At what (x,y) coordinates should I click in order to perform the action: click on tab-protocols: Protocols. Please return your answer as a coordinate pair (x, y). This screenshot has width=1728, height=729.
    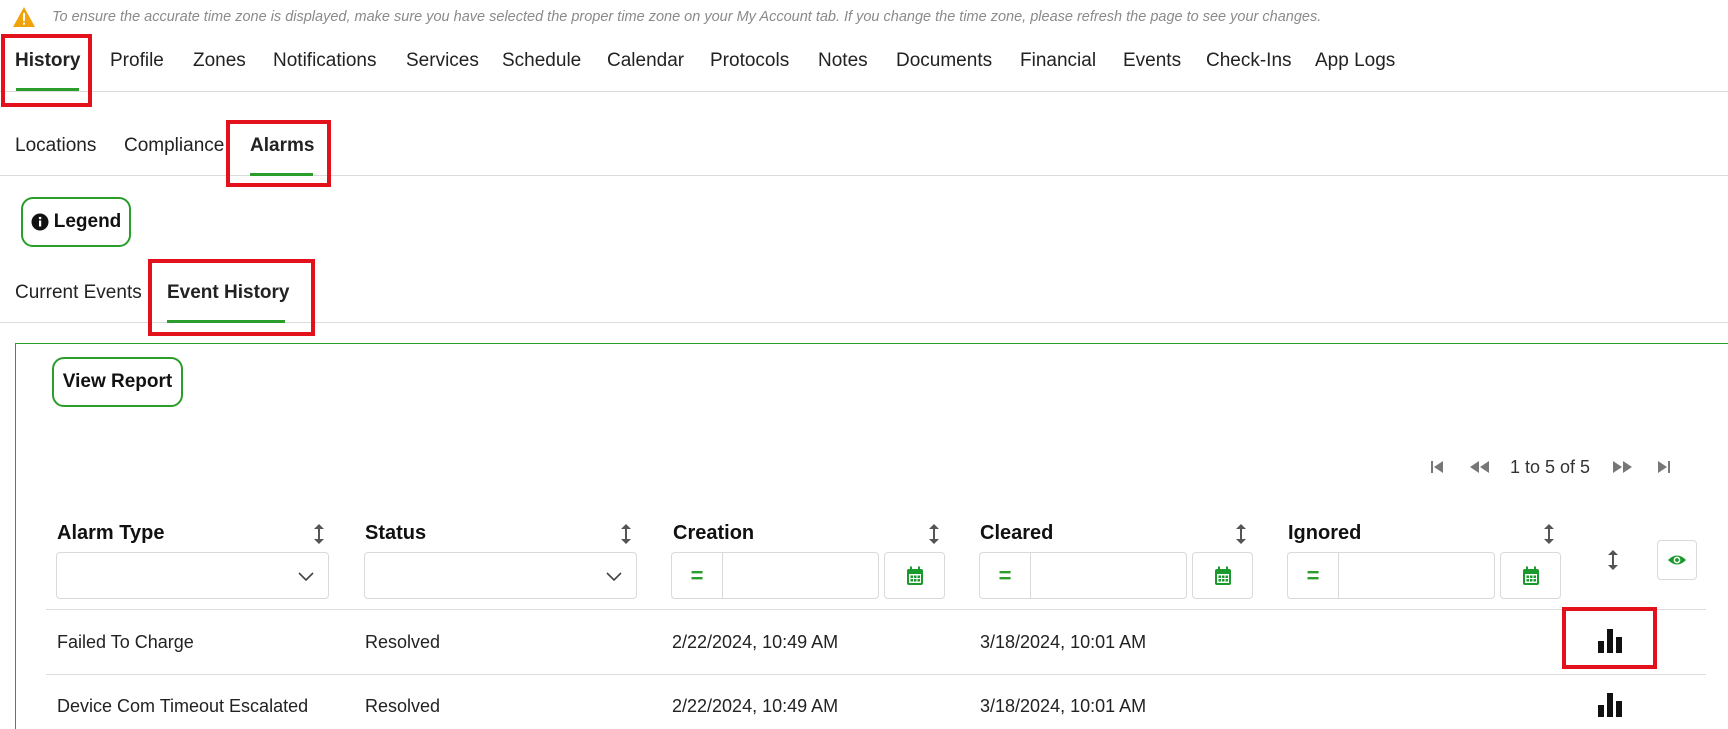
    Looking at the image, I should click on (749, 61).